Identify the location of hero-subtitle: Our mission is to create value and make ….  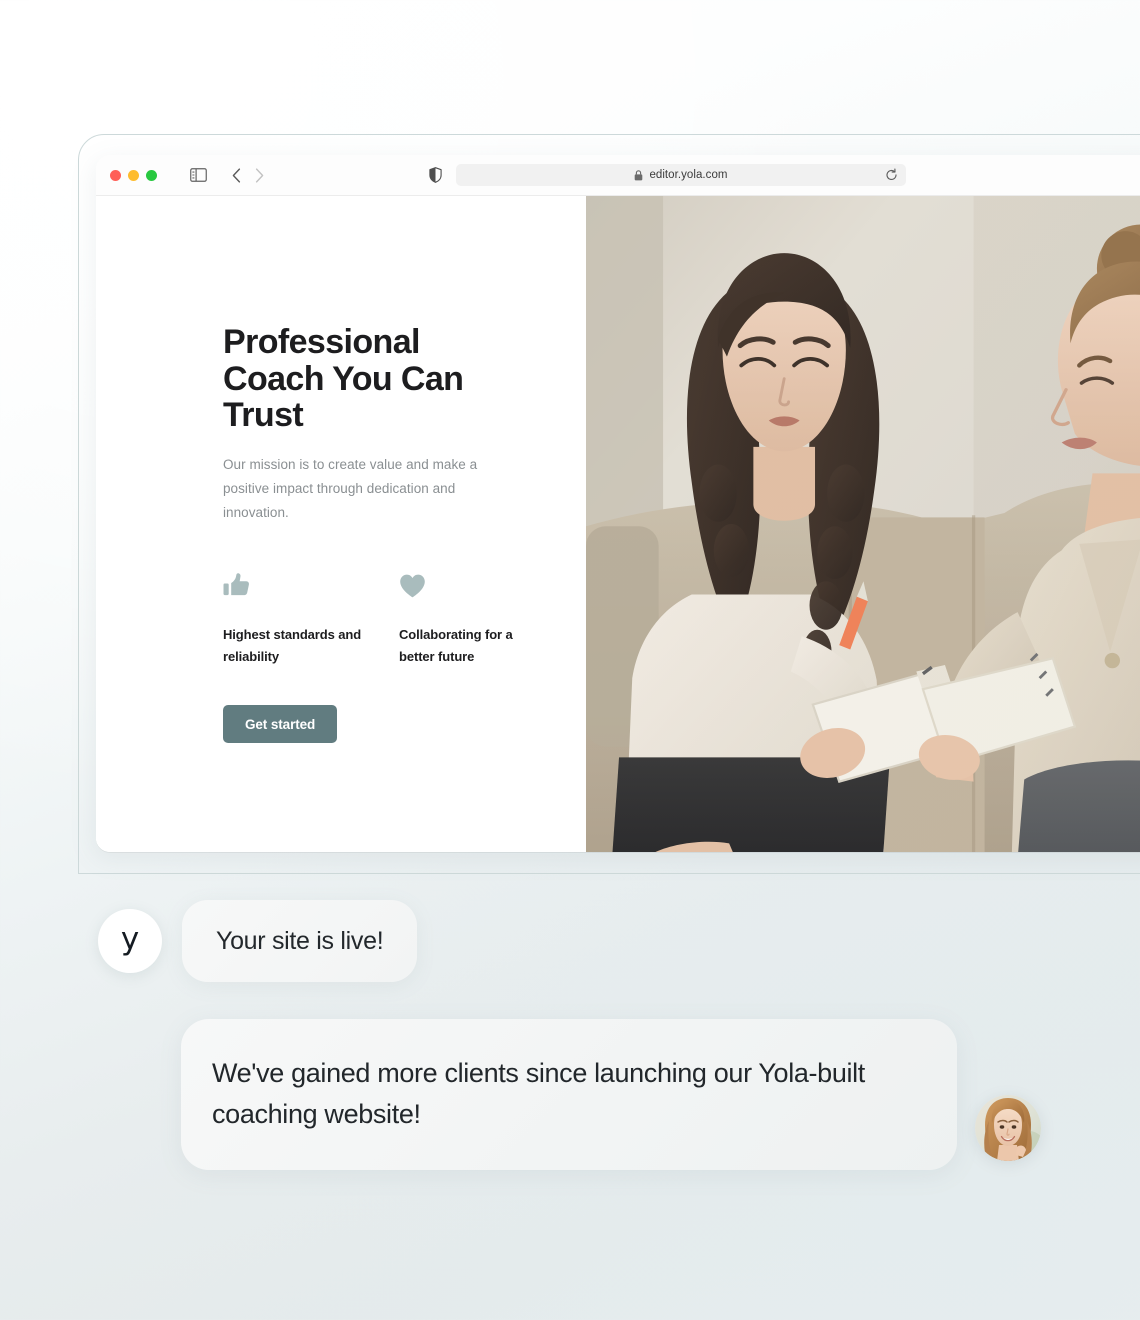
(350, 489).